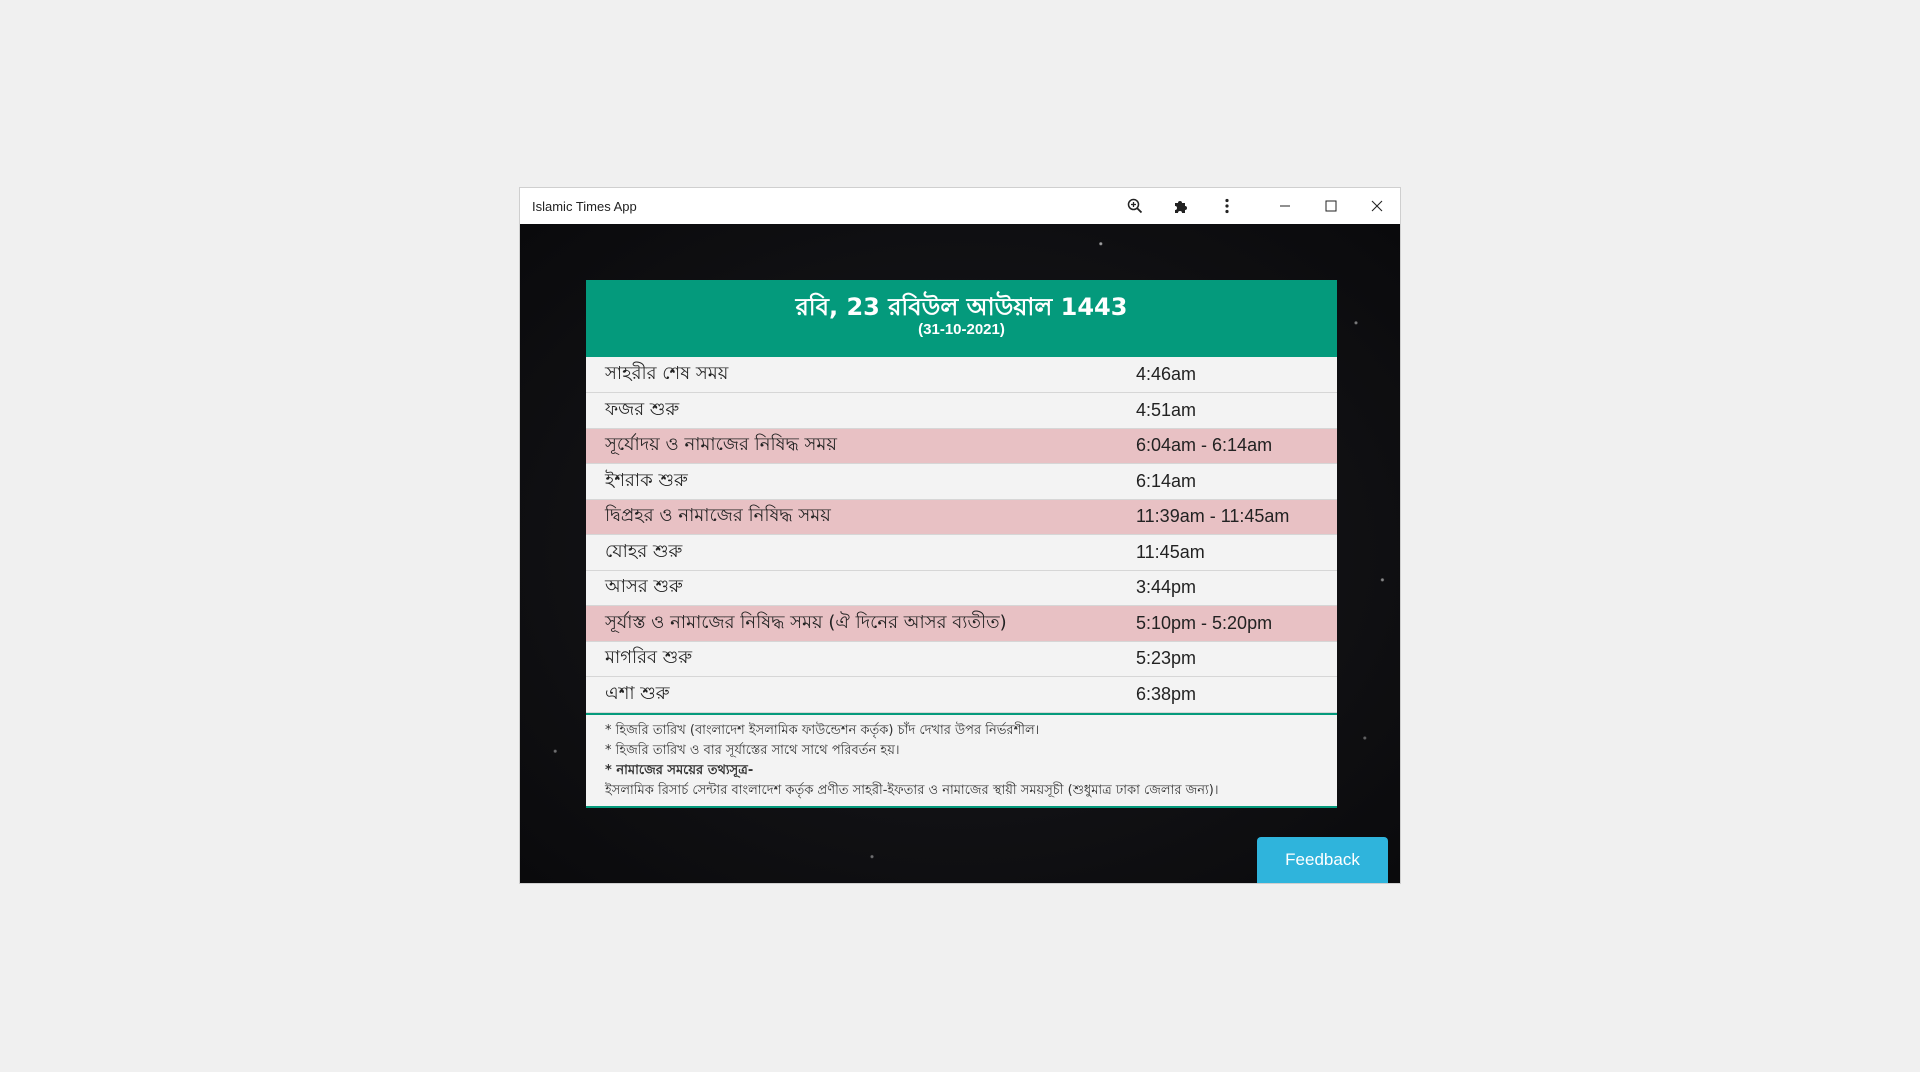 This screenshot has width=1920, height=1072. What do you see at coordinates (961, 307) in the screenshot?
I see `hijri-date: রবি, 23 রবিউল আউয়াল 1443` at bounding box center [961, 307].